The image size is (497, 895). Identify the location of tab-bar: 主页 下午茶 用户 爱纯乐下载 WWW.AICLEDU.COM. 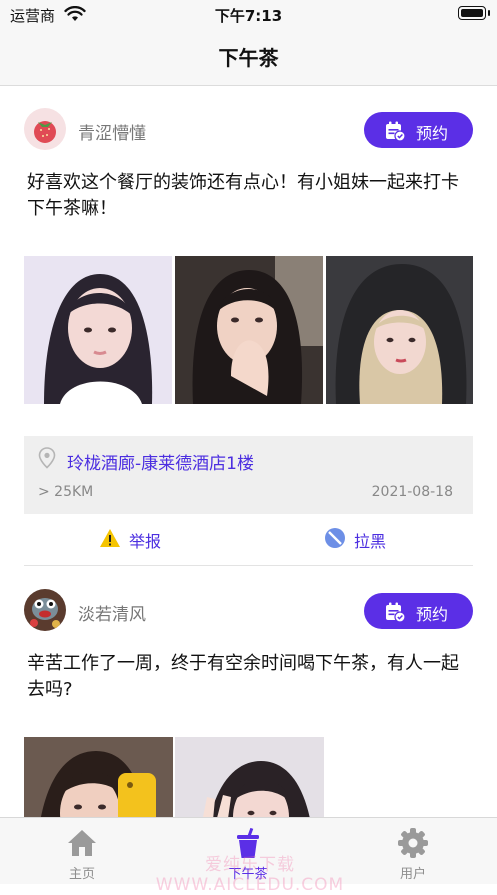
(248, 856).